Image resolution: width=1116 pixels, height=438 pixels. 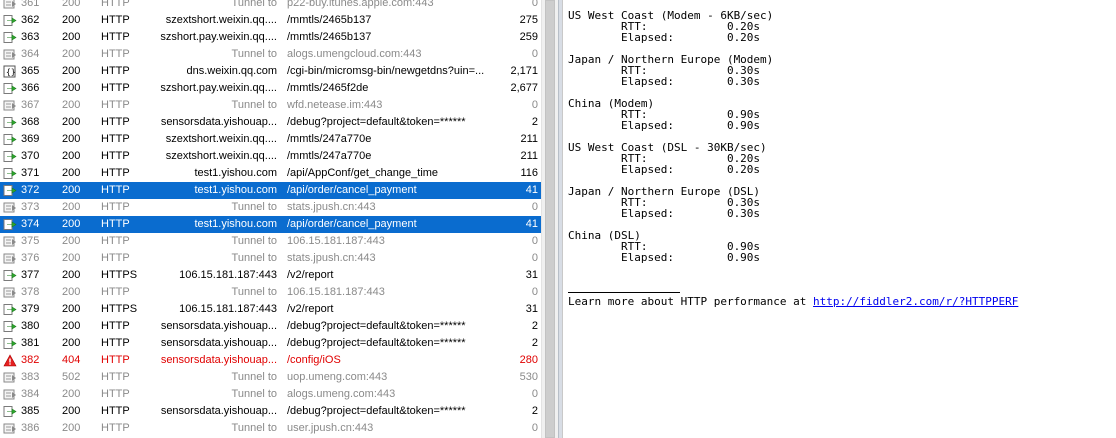 I want to click on sessions-scrollbar, so click(x=549, y=219).